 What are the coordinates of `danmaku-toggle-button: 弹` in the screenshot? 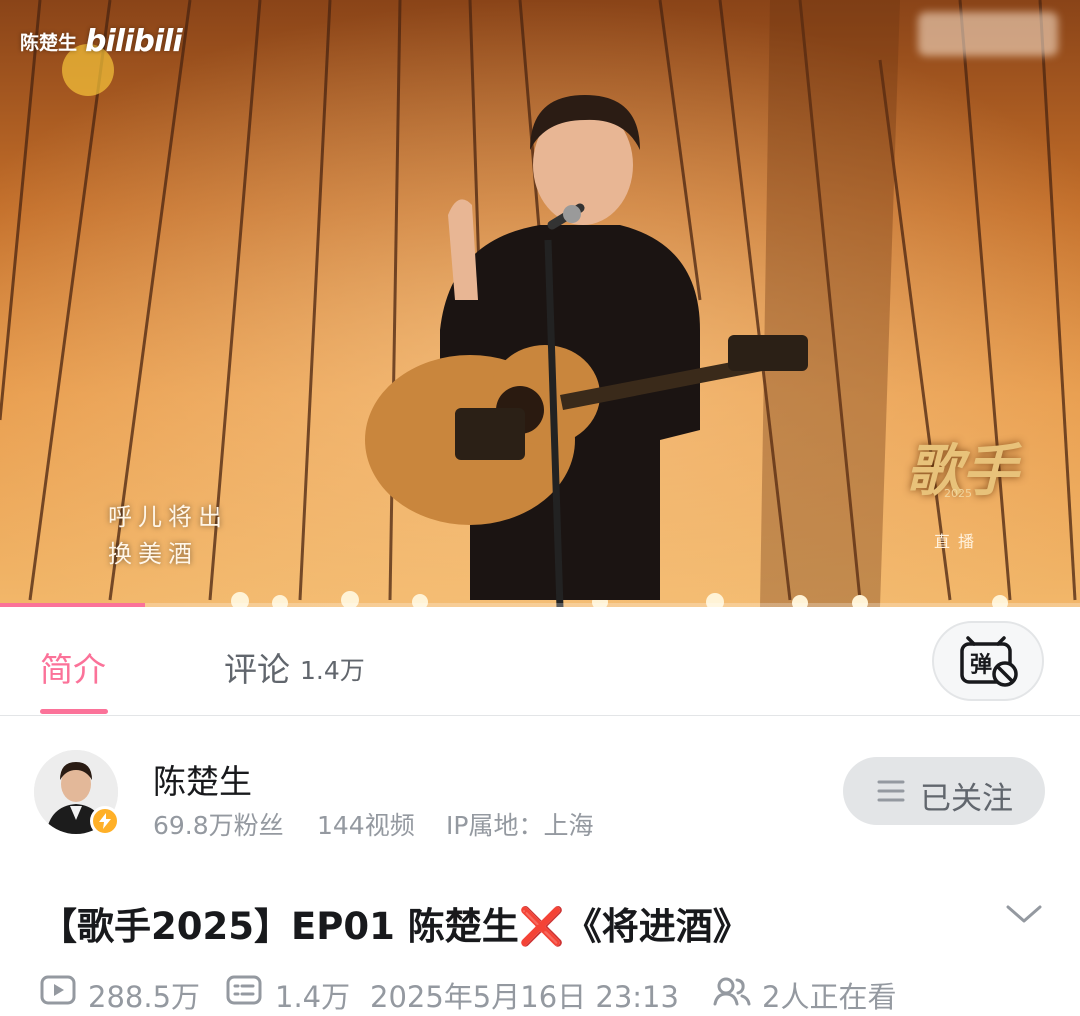 It's located at (988, 661).